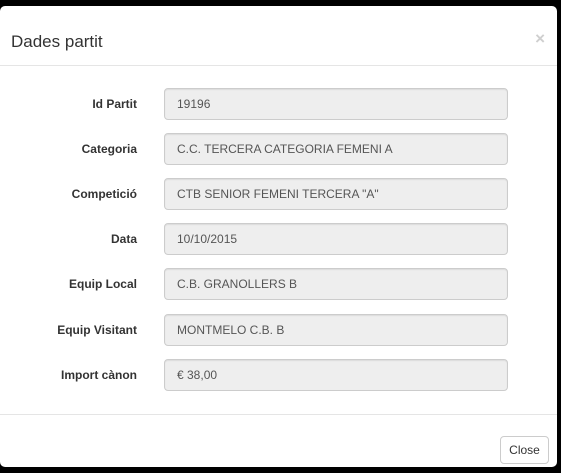 The width and height of the screenshot is (561, 473). What do you see at coordinates (336, 194) in the screenshot?
I see `competicio-field: CTB SENIOR FEMENI TERCERA "A"` at bounding box center [336, 194].